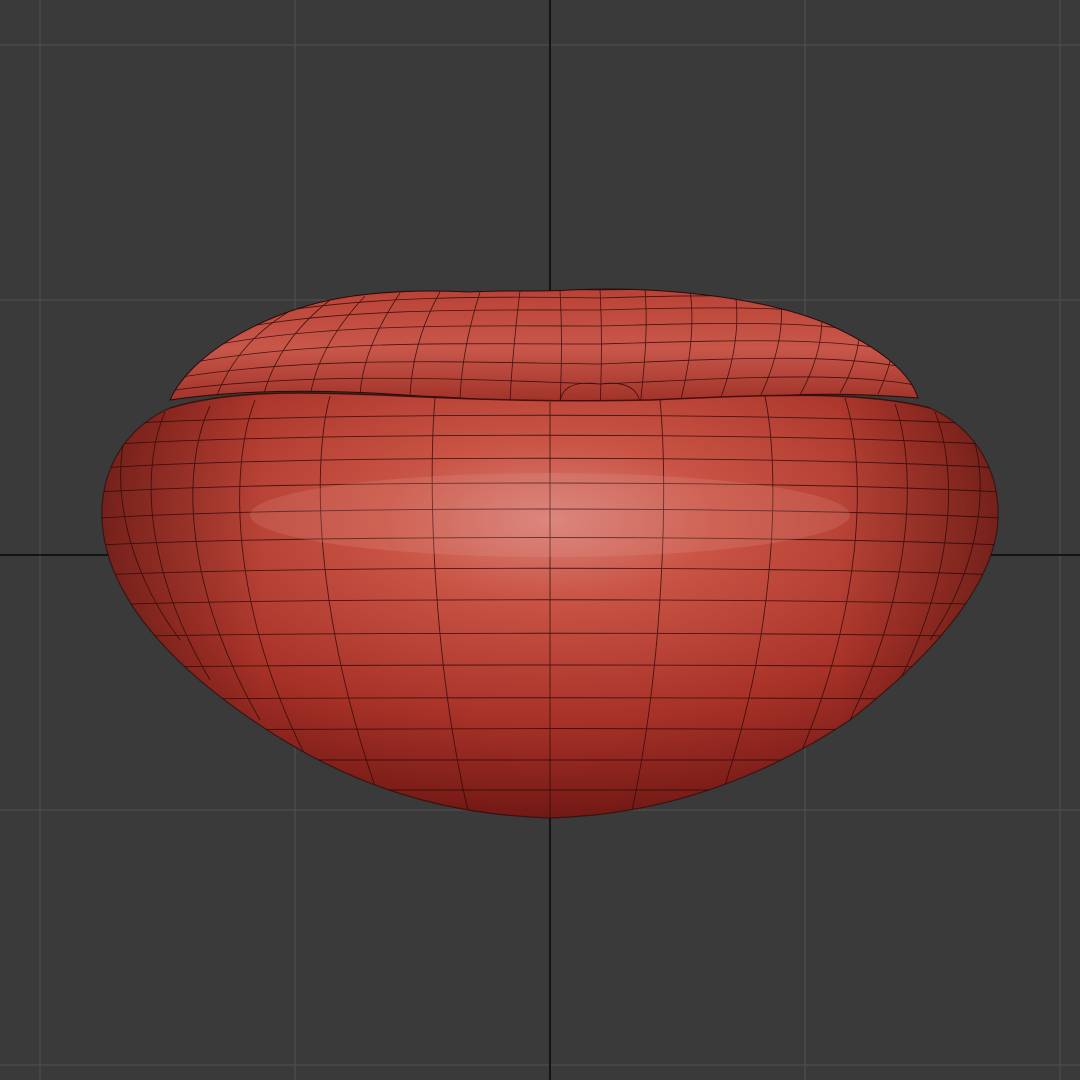  I want to click on mesh-highlight, so click(550, 515).